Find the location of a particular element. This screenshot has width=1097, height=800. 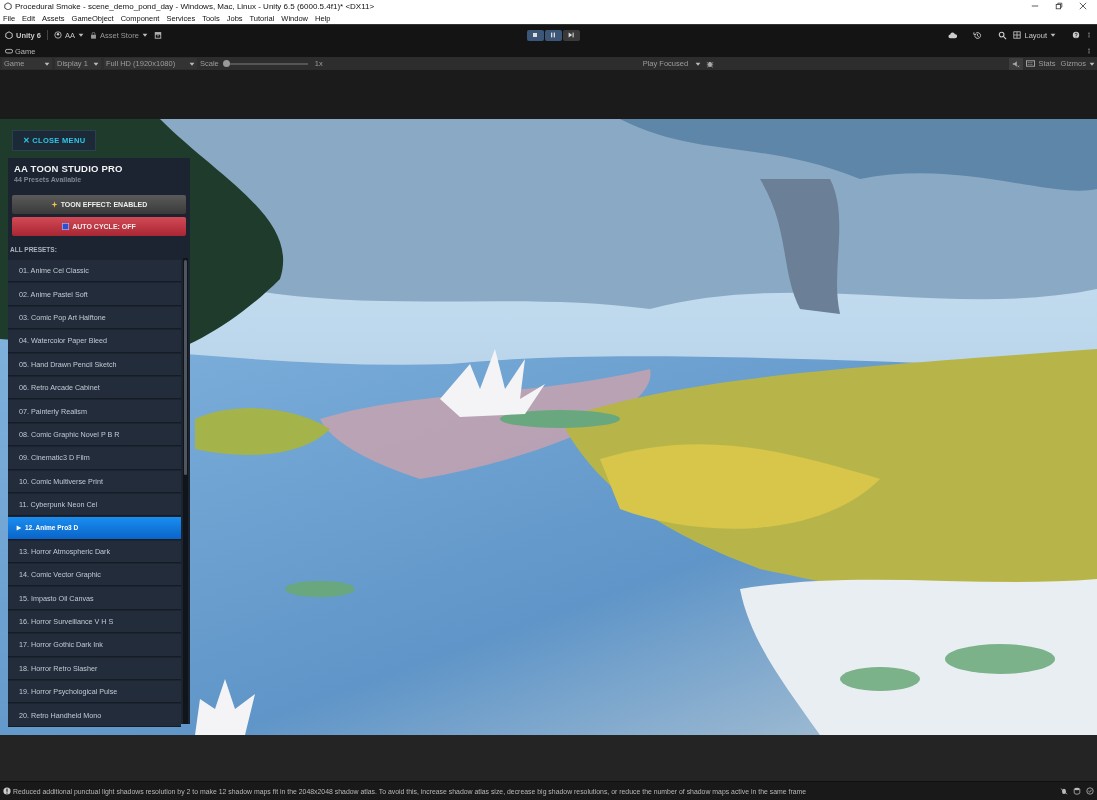

info-icon is located at coordinates (7, 791).